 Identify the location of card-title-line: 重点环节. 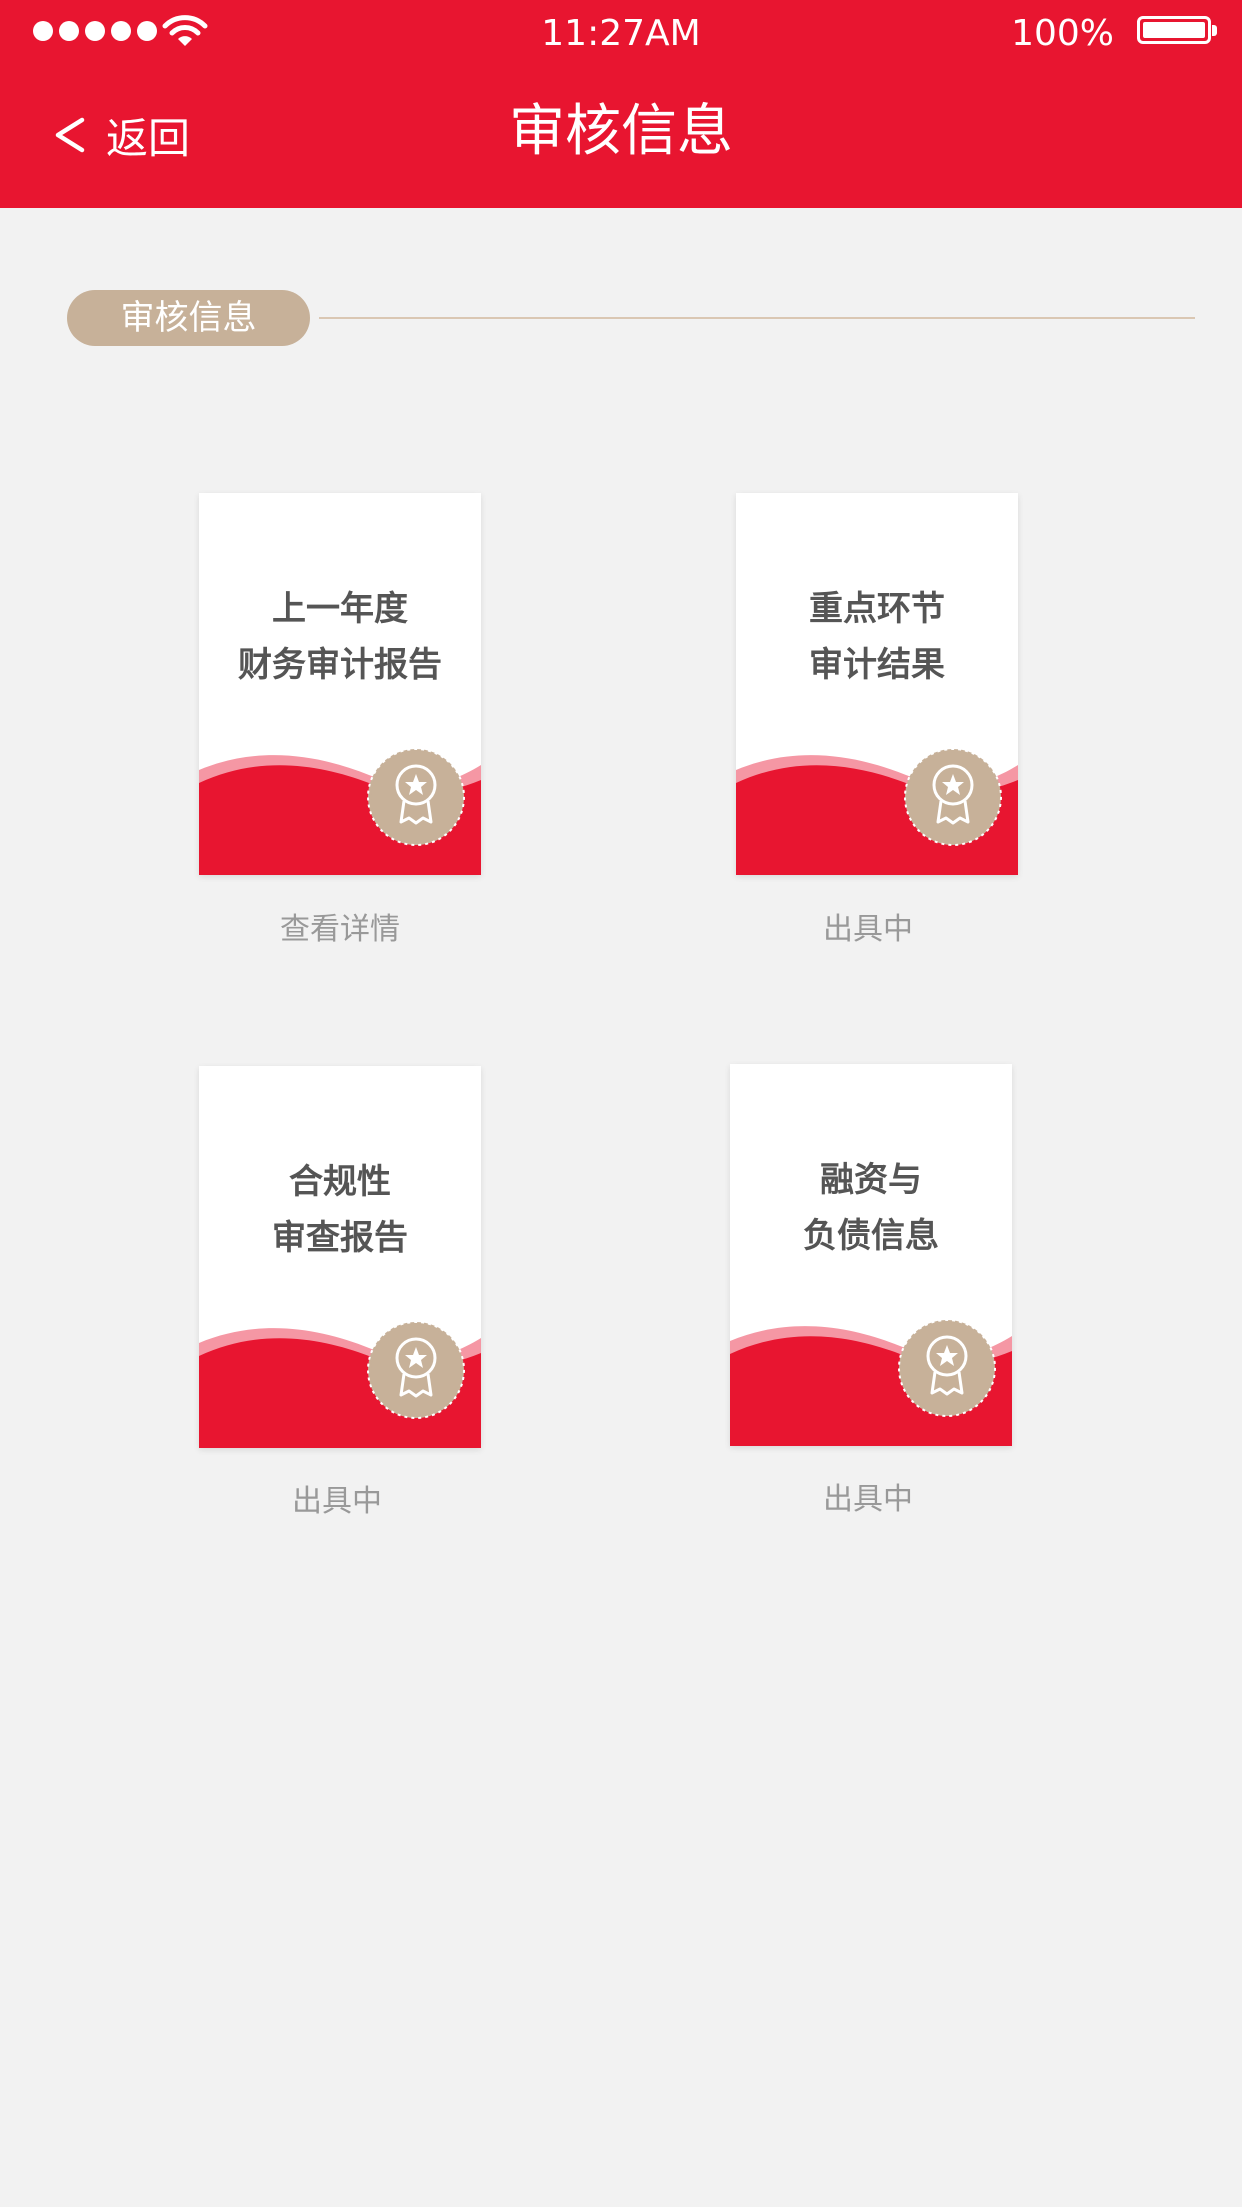
(877, 609).